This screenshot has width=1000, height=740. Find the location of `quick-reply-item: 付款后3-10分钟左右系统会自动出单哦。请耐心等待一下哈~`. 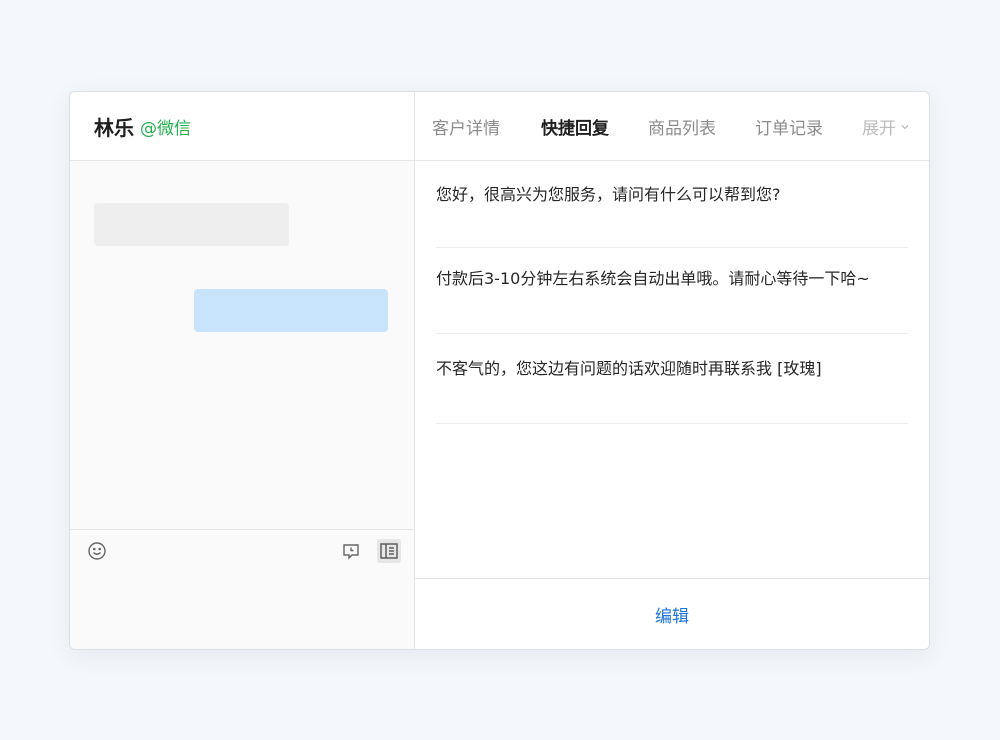

quick-reply-item: 付款后3-10分钟左右系统会自动出单哦。请耐心等待一下哈~ is located at coordinates (672, 291).